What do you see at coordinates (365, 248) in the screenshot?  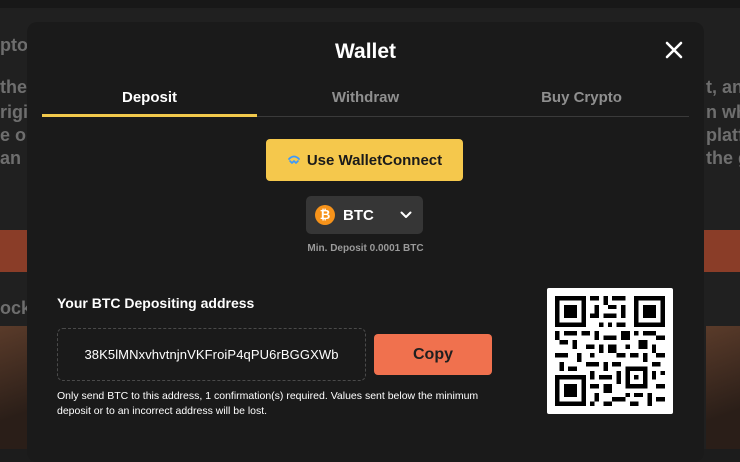 I see `min-deposit-text: Min. Deposit 0.0001 BTC` at bounding box center [365, 248].